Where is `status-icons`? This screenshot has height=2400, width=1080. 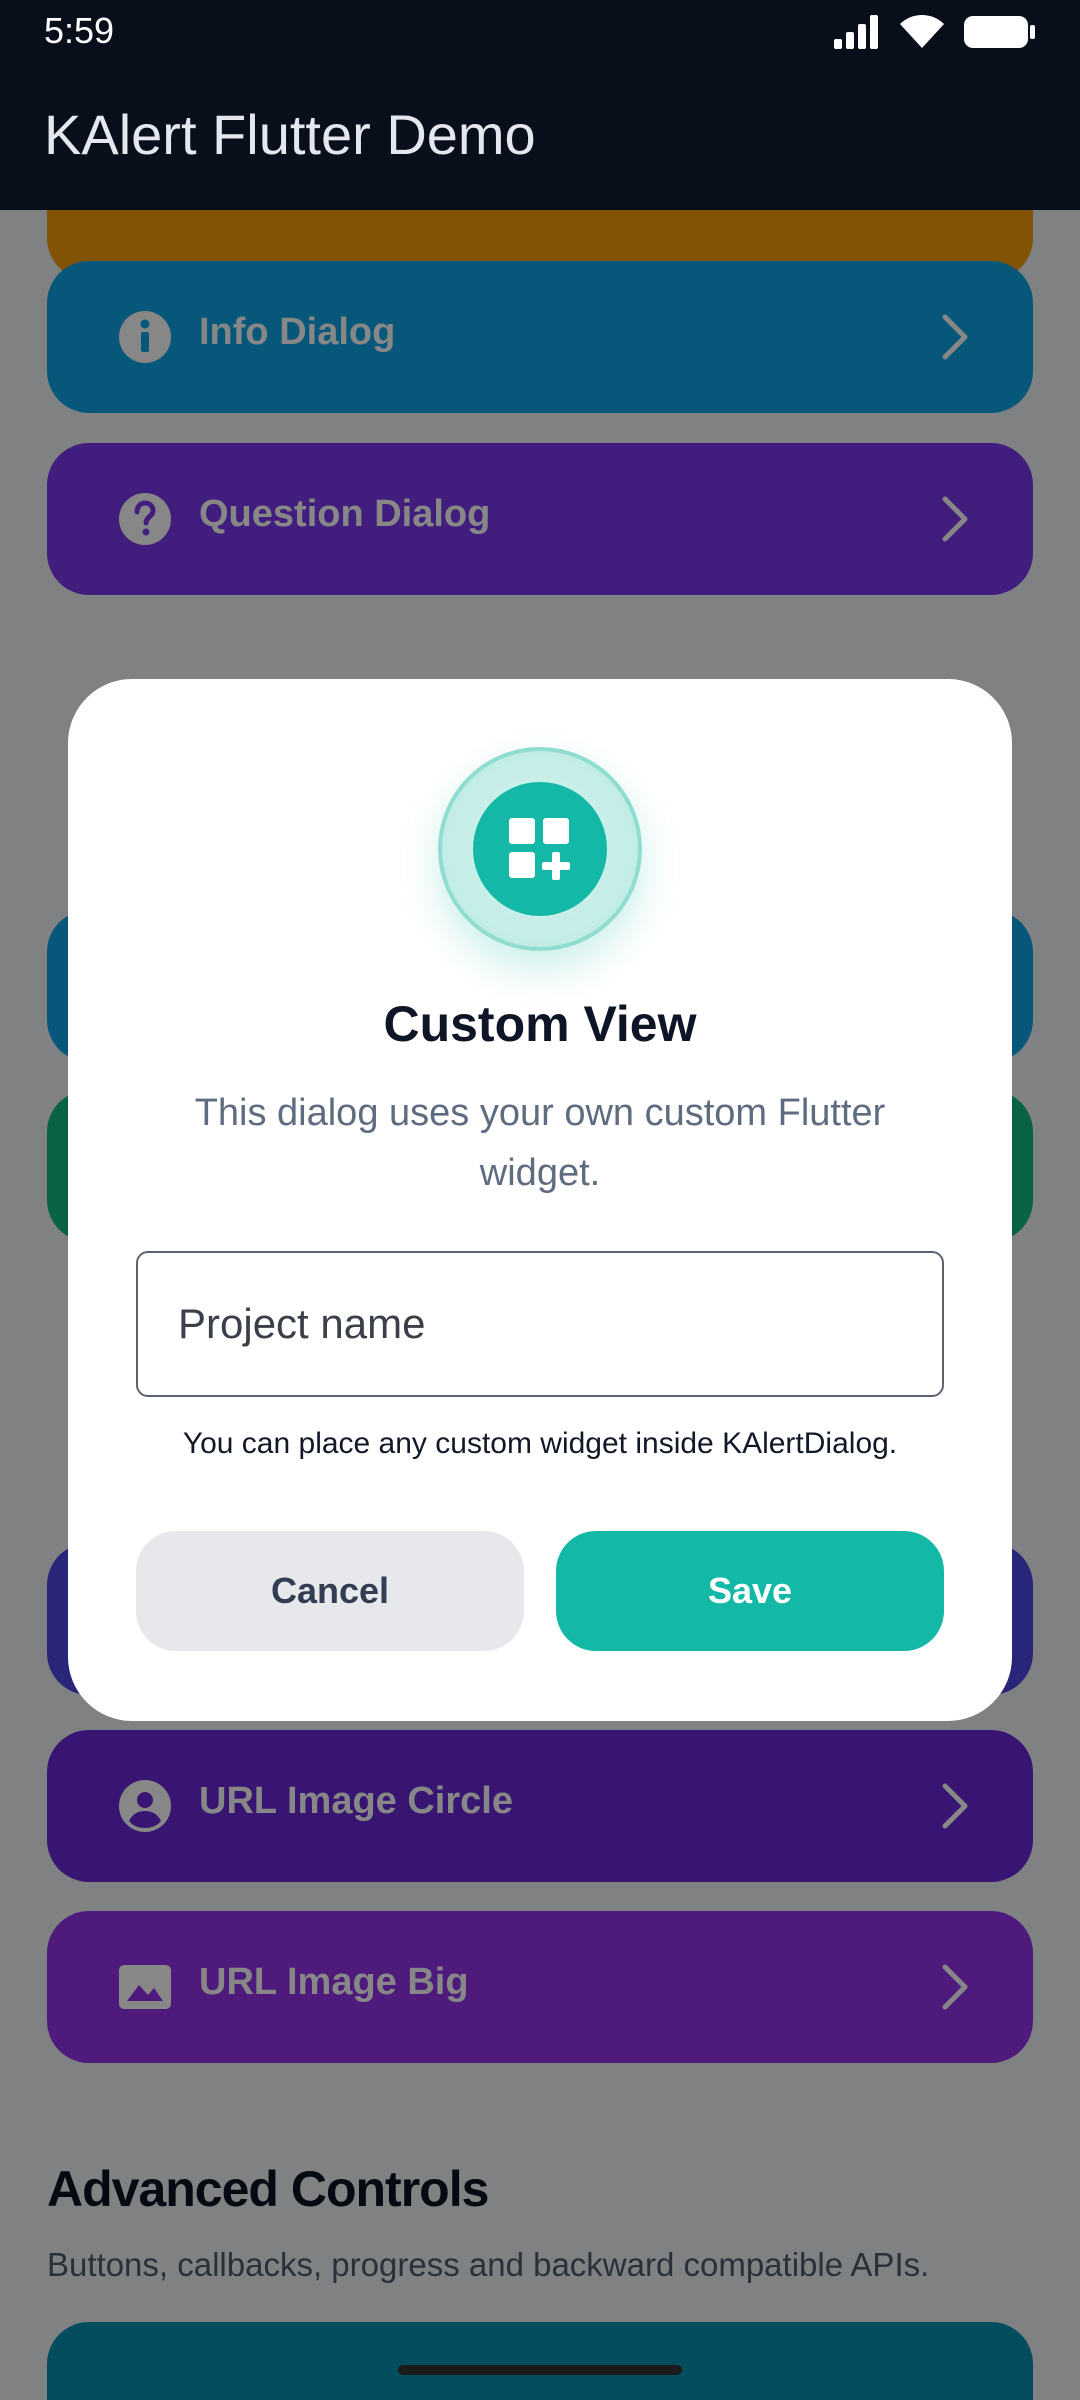
status-icons is located at coordinates (935, 32).